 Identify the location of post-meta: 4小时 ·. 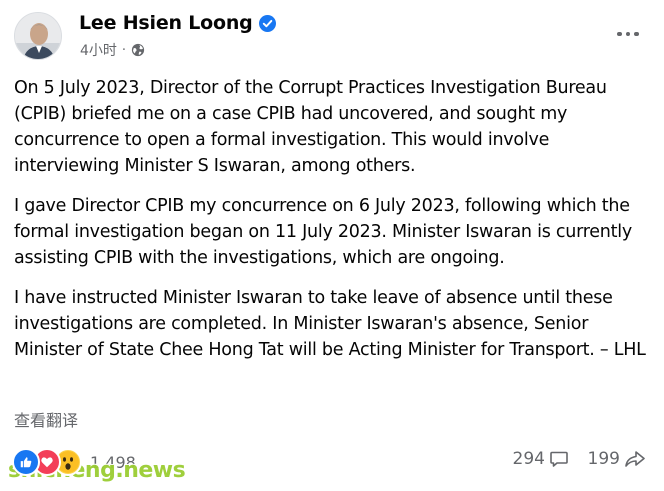
(112, 50).